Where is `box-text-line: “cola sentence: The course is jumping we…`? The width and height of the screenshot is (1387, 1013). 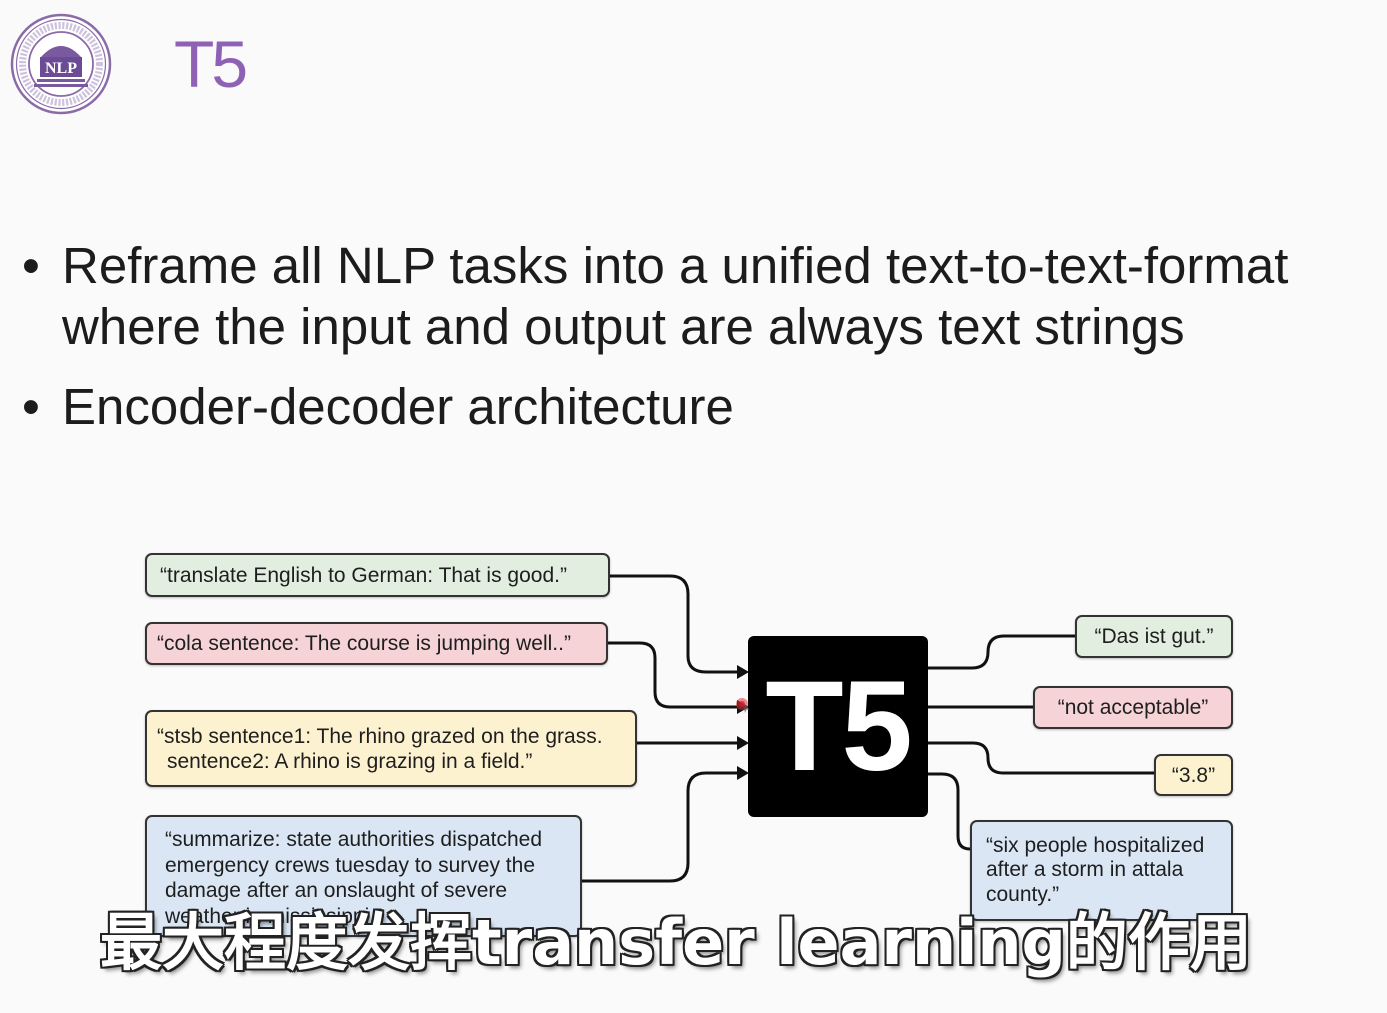
box-text-line: “cola sentence: The course is jumping we… is located at coordinates (364, 643).